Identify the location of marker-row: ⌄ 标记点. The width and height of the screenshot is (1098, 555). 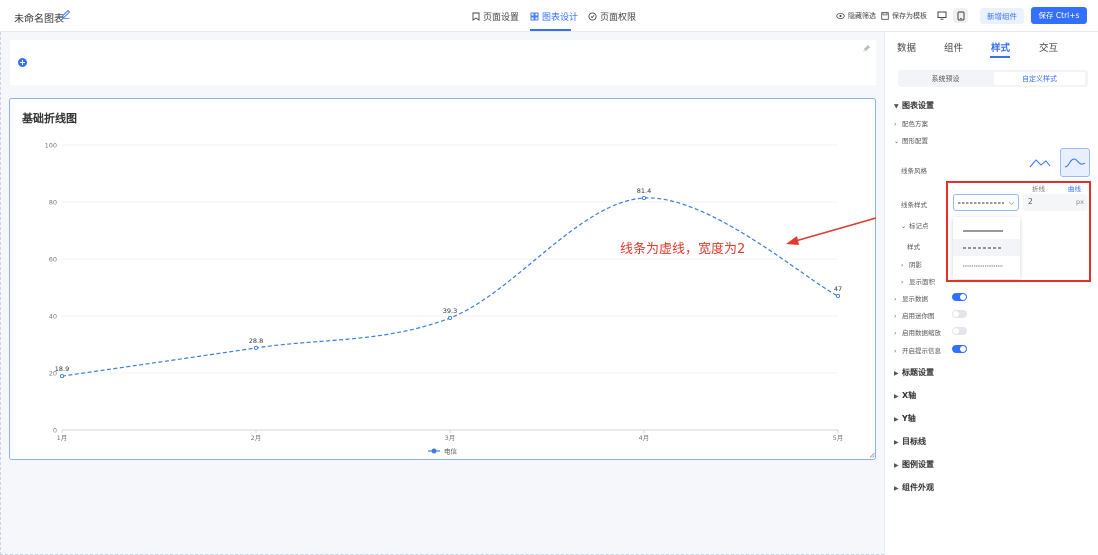
(915, 225).